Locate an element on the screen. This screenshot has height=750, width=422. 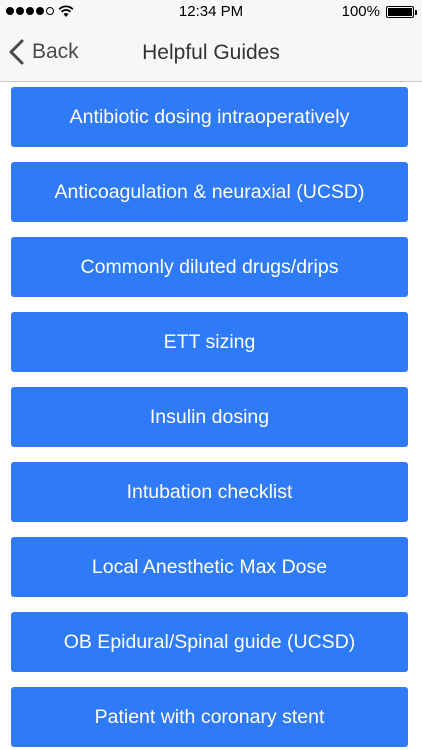
guide-button-coronary-stent: Patient with coronary stent is located at coordinates (209, 717).